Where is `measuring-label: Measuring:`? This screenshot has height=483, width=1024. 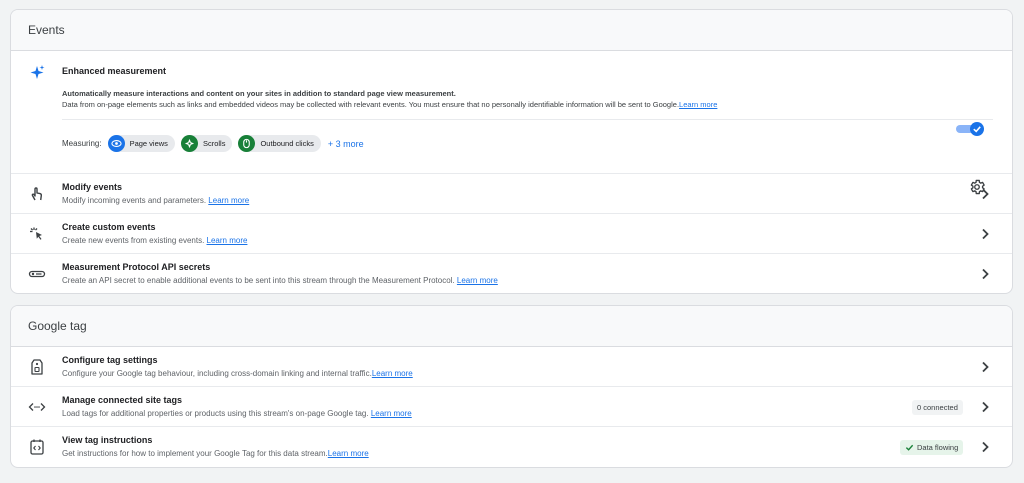
measuring-label: Measuring: is located at coordinates (82, 143).